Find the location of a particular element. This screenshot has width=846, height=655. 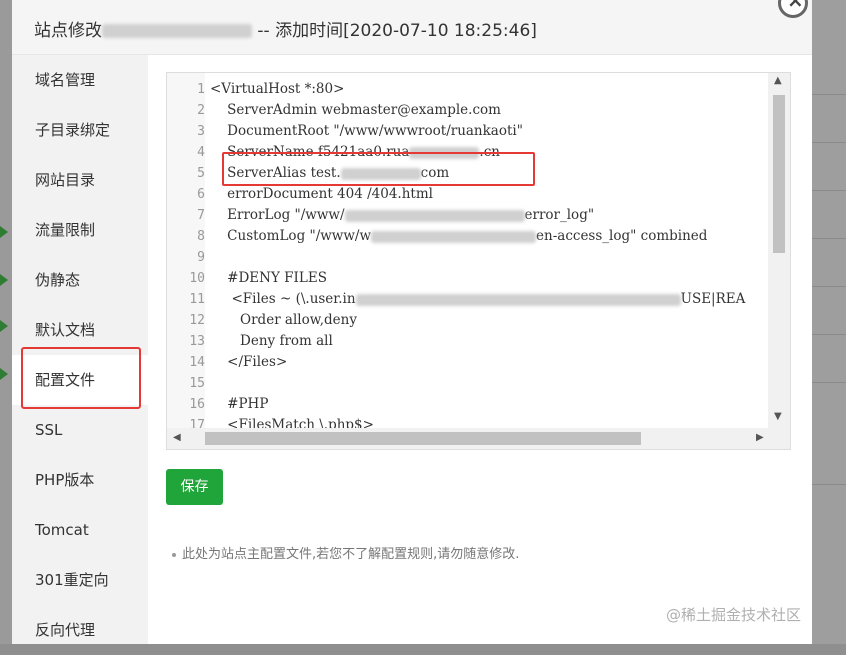

line-number: 3 is located at coordinates (201, 131).